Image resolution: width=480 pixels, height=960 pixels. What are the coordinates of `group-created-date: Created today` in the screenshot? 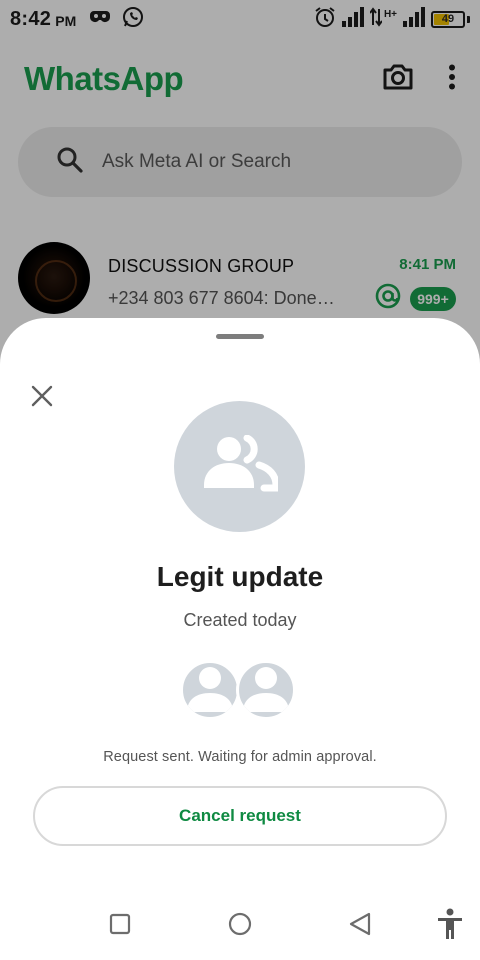 It's located at (240, 620).